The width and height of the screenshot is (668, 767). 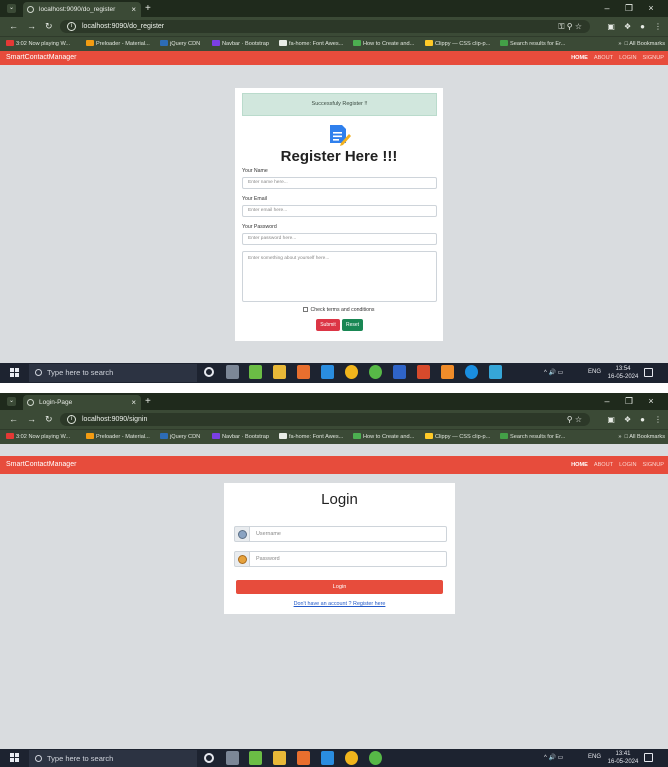 What do you see at coordinates (352, 325) in the screenshot?
I see `reset-button: Reset` at bounding box center [352, 325].